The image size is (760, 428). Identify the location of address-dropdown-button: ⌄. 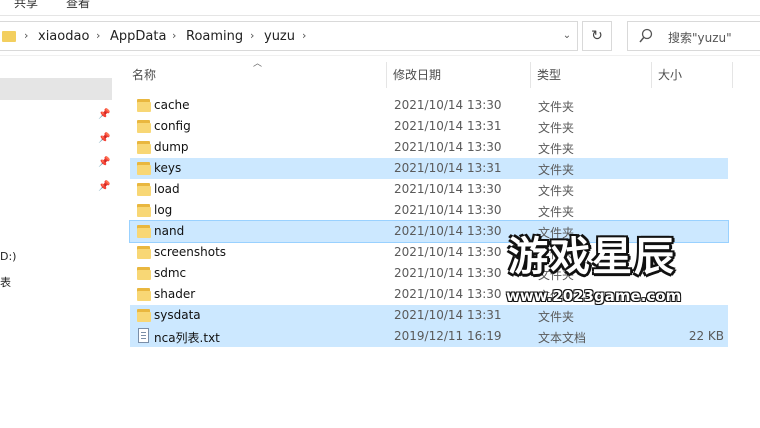
(567, 36).